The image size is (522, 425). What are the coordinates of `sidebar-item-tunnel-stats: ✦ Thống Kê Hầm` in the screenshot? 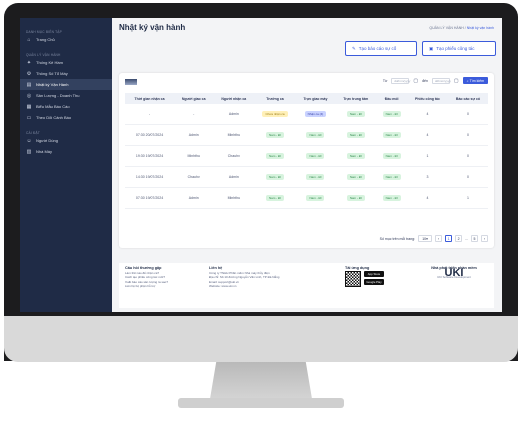 It's located at (66, 62).